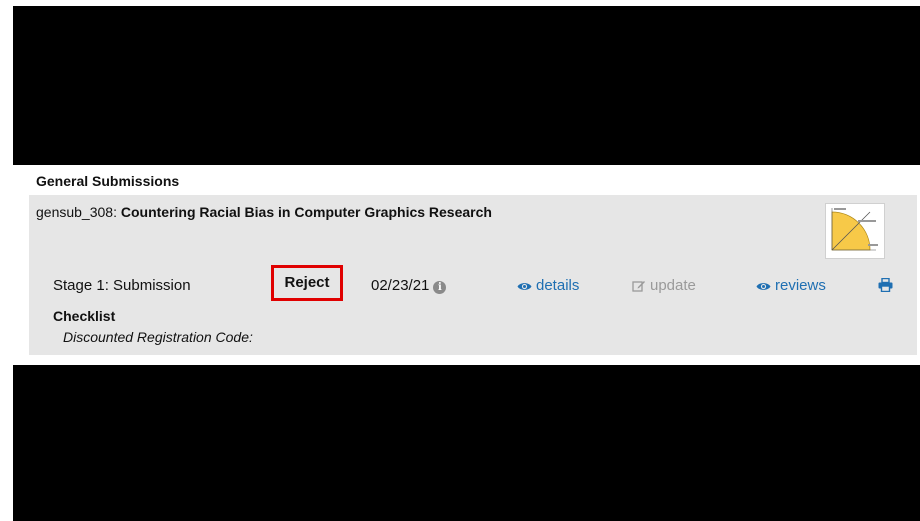 The width and height of the screenshot is (920, 521). I want to click on update-link: update, so click(664, 286).